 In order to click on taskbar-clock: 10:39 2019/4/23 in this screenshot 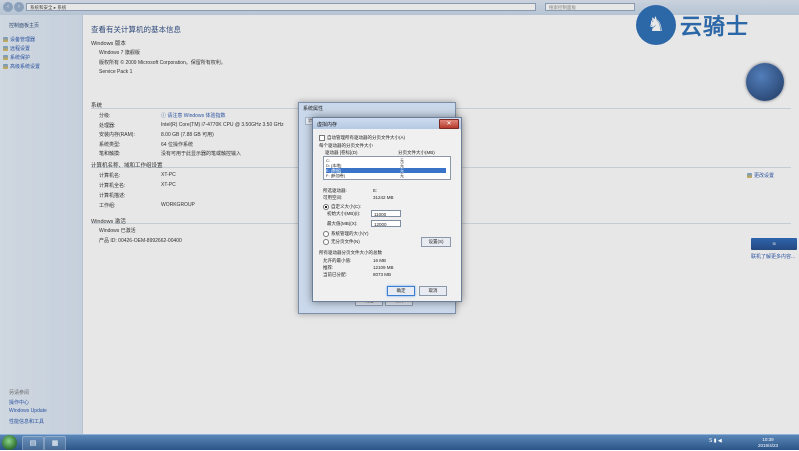, I will do `click(768, 442)`.